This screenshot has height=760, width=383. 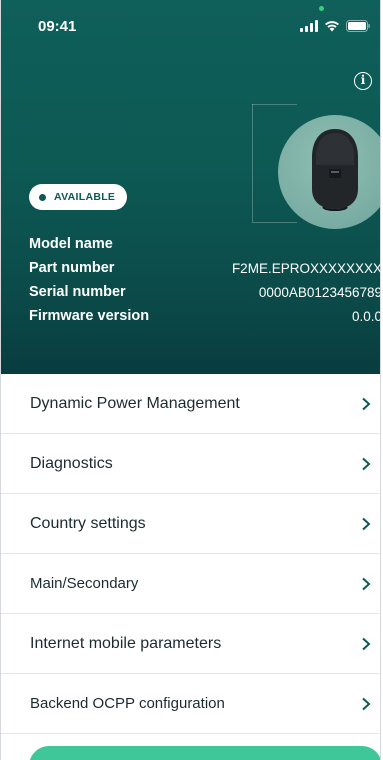 I want to click on menu-item-dynamic-power-management: Dynamic Power Management, so click(x=190, y=404).